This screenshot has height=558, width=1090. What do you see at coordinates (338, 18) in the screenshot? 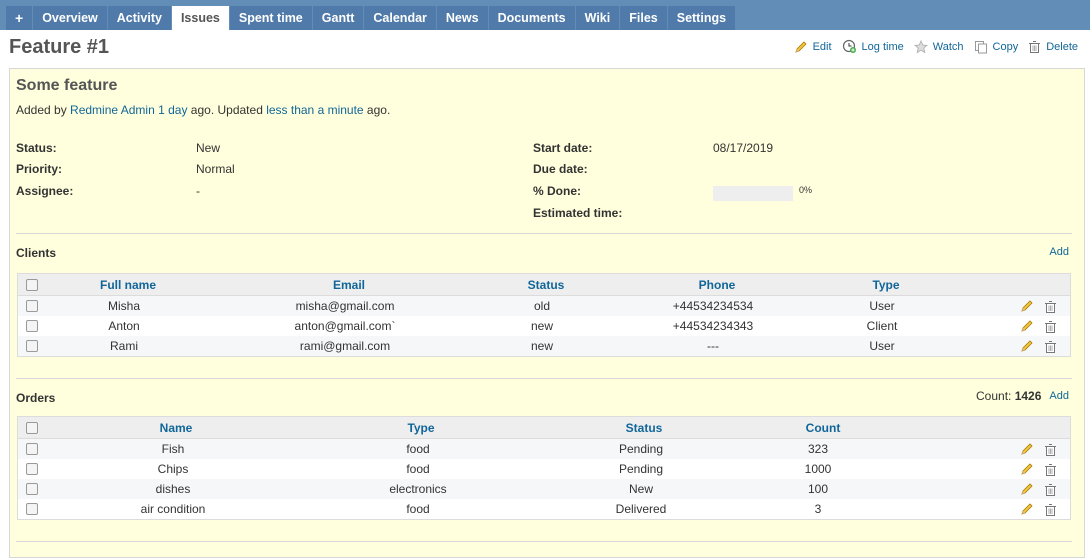
I see `tab-gantt: Gantt` at bounding box center [338, 18].